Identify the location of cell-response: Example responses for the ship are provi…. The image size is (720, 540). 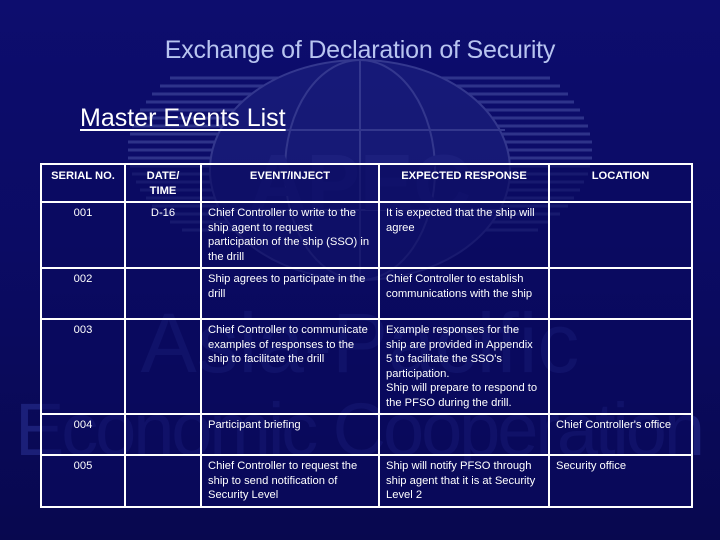
(464, 366).